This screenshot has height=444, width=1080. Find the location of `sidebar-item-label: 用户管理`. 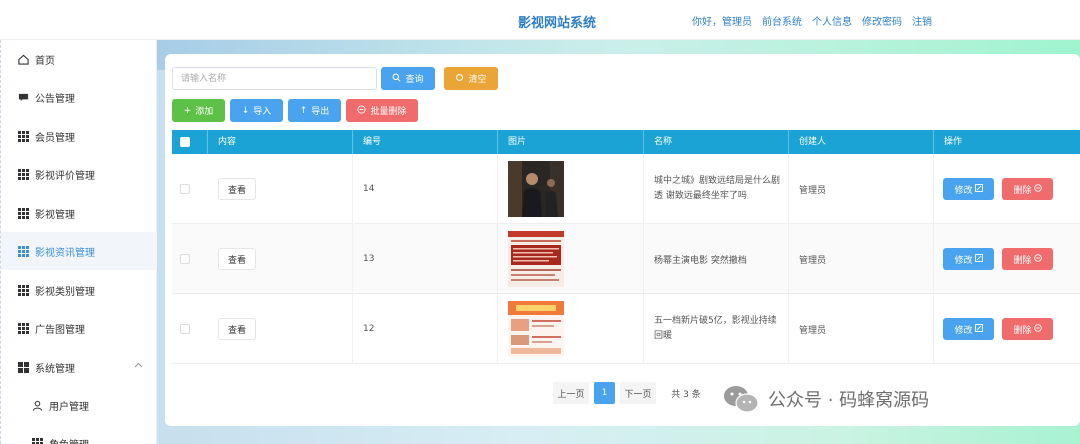

sidebar-item-label: 用户管理 is located at coordinates (69, 407).